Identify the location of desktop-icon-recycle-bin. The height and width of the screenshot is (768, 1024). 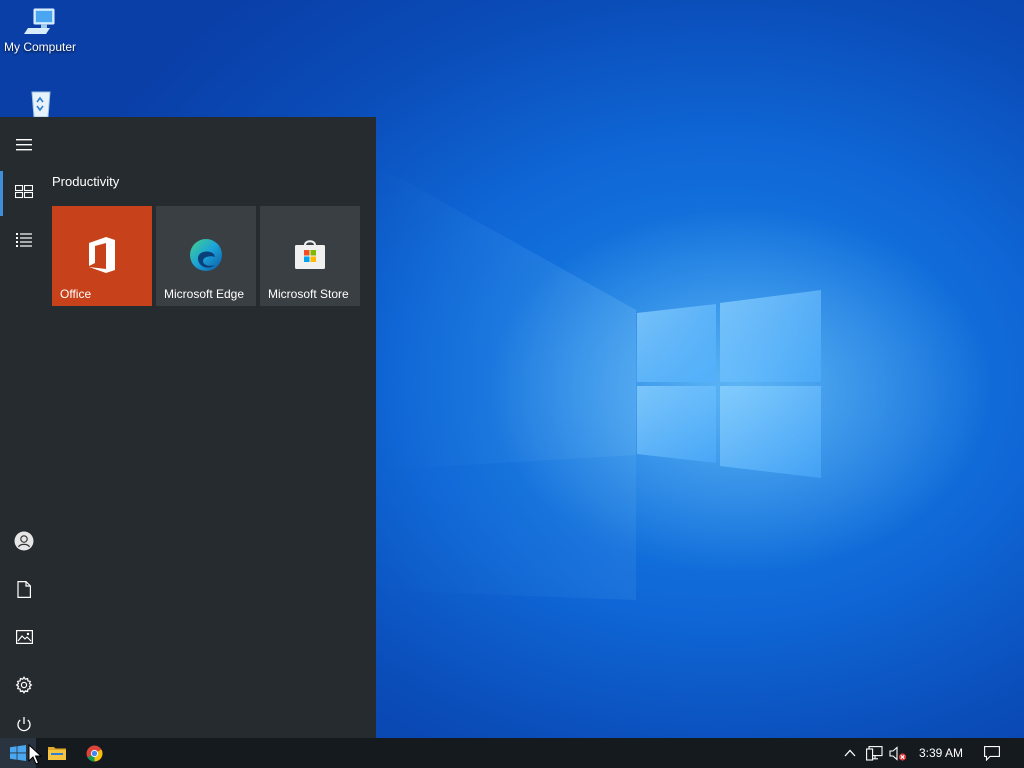
(40, 104).